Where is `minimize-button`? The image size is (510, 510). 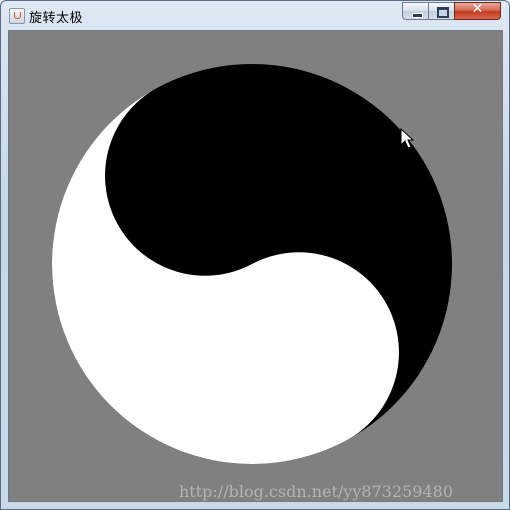 minimize-button is located at coordinates (415, 11).